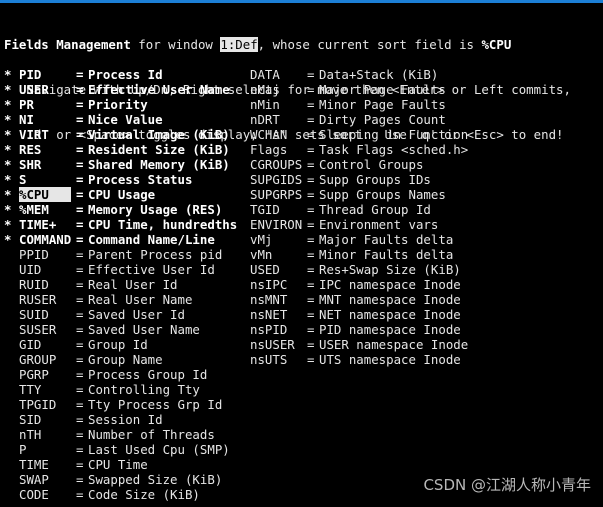 The width and height of the screenshot is (603, 507). I want to click on field-description: Parent Process pid, so click(155, 254).